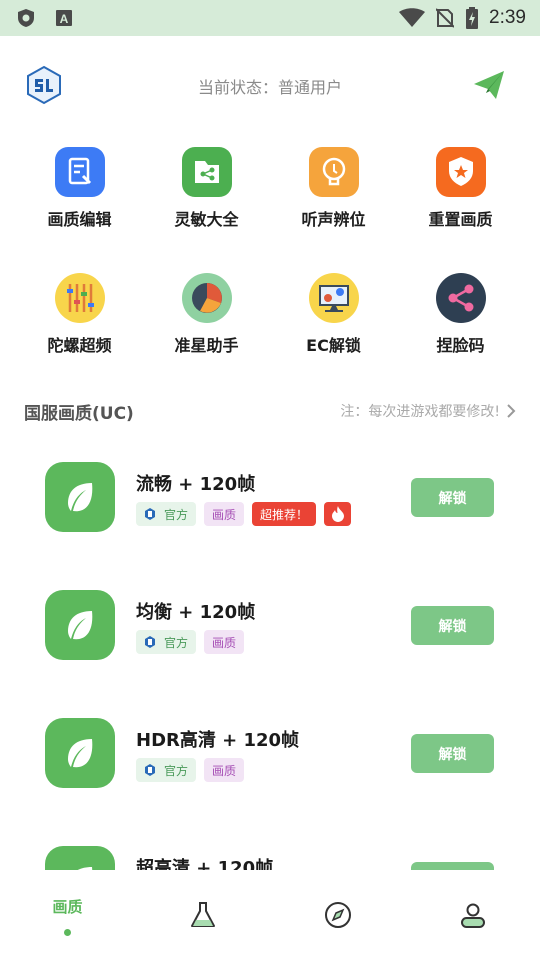  Describe the element at coordinates (270, 411) in the screenshot. I see `section-header: 国服画质(UC) 注：每次进游戏都要修改!` at that location.